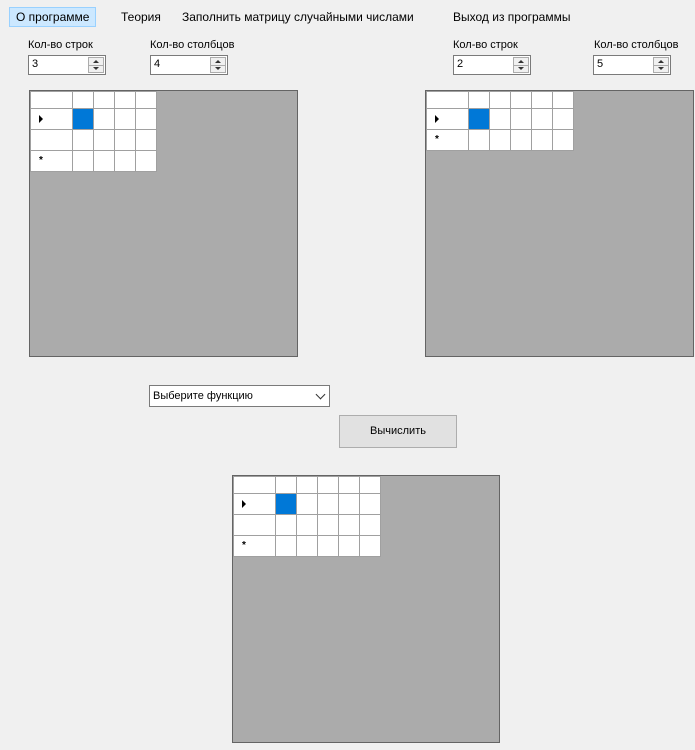  Describe the element at coordinates (492, 65) in the screenshot. I see `matrix-b-rows-stepper: 2` at that location.